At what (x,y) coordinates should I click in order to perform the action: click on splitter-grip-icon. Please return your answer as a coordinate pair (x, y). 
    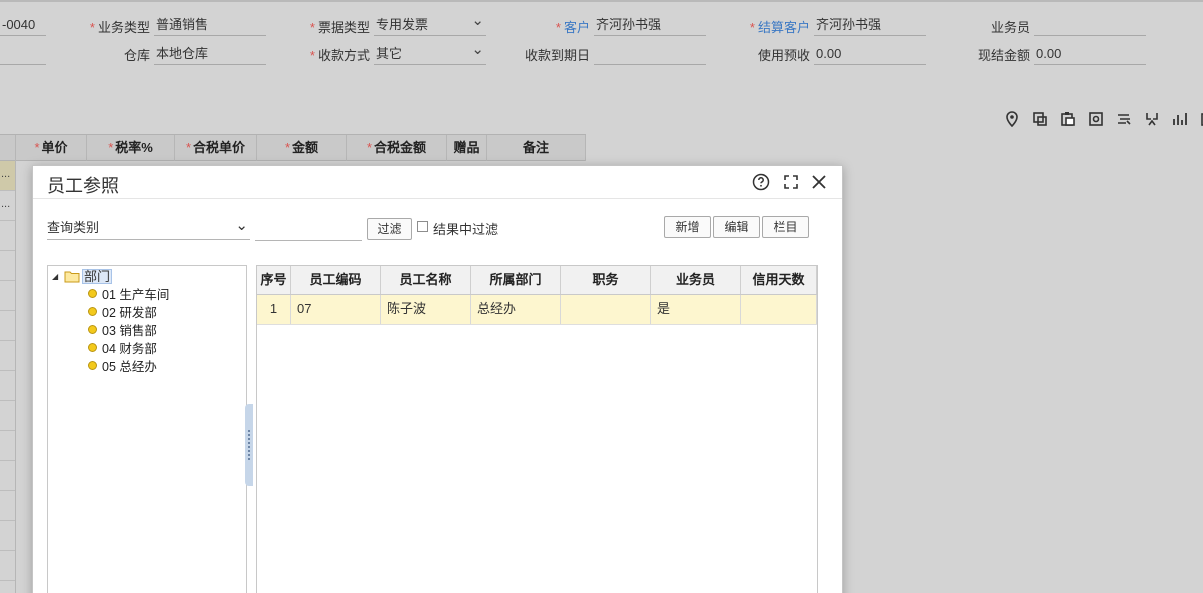
    Looking at the image, I should click on (249, 445).